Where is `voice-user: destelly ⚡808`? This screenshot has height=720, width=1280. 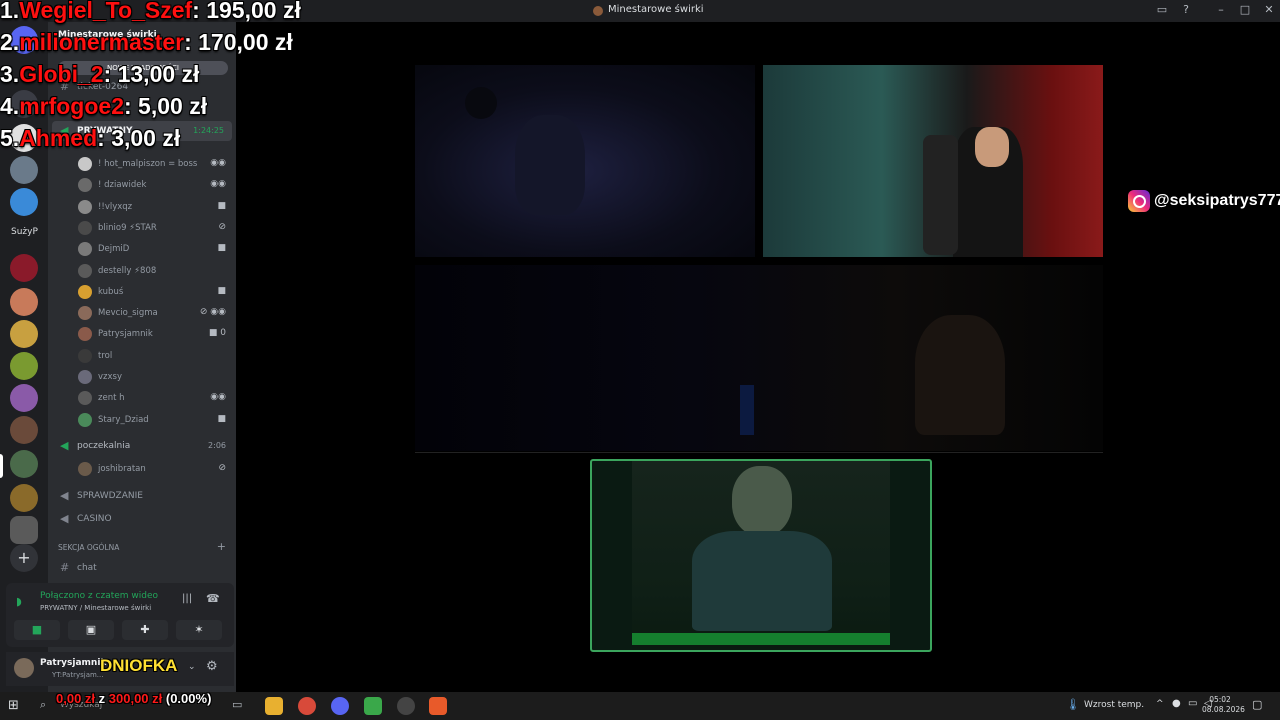
voice-user: destelly ⚡808 is located at coordinates (156, 271).